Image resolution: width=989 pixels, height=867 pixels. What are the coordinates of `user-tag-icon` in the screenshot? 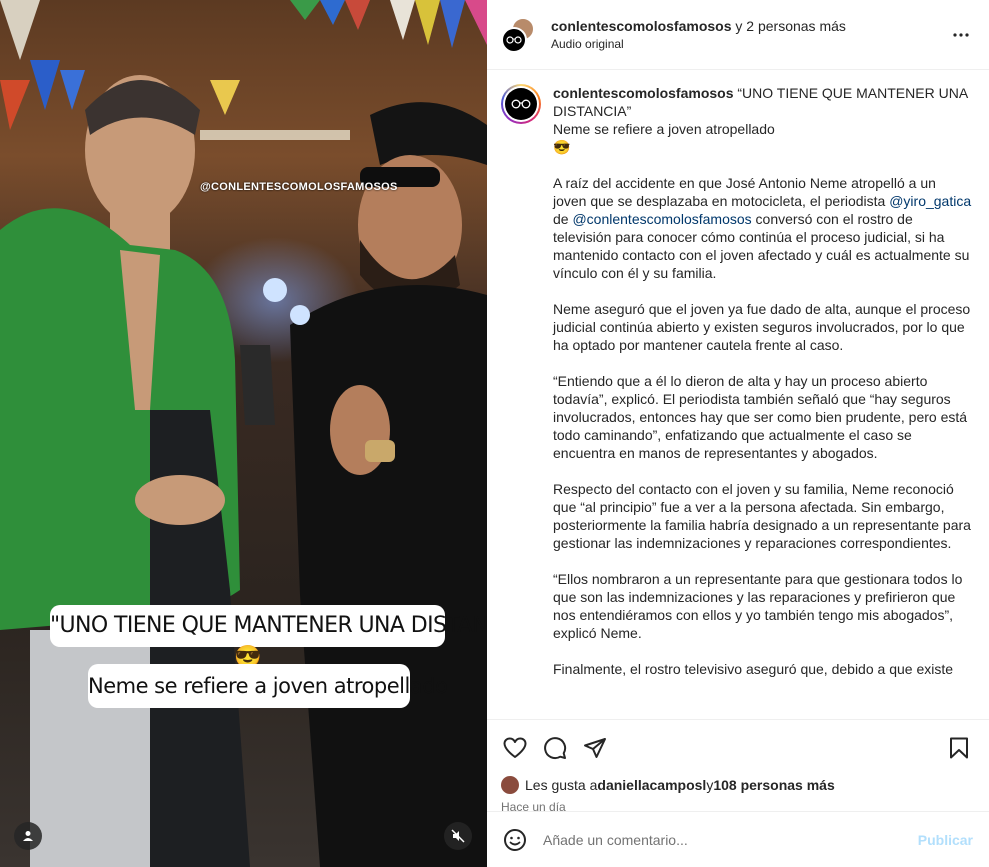 It's located at (28, 836).